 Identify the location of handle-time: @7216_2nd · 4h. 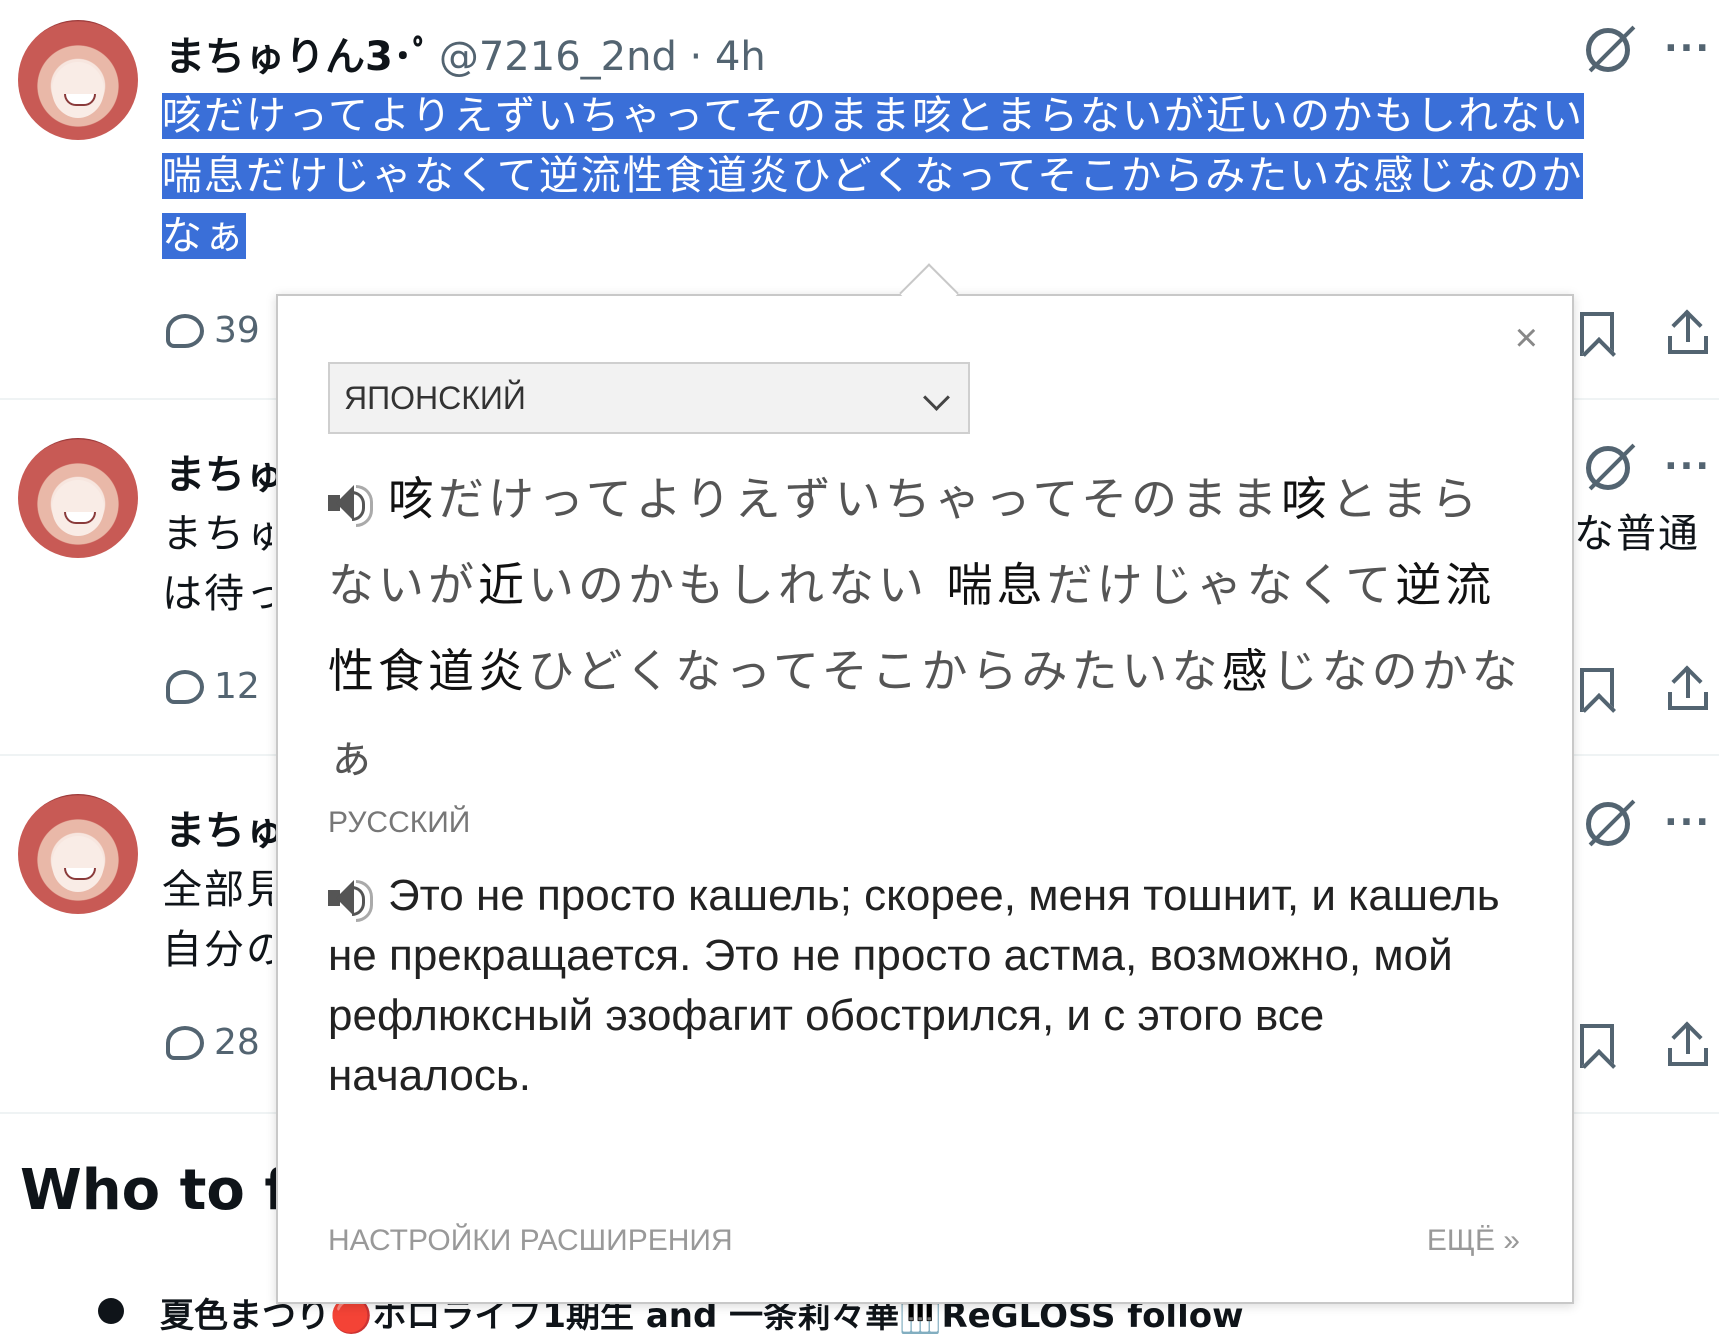
(602, 57).